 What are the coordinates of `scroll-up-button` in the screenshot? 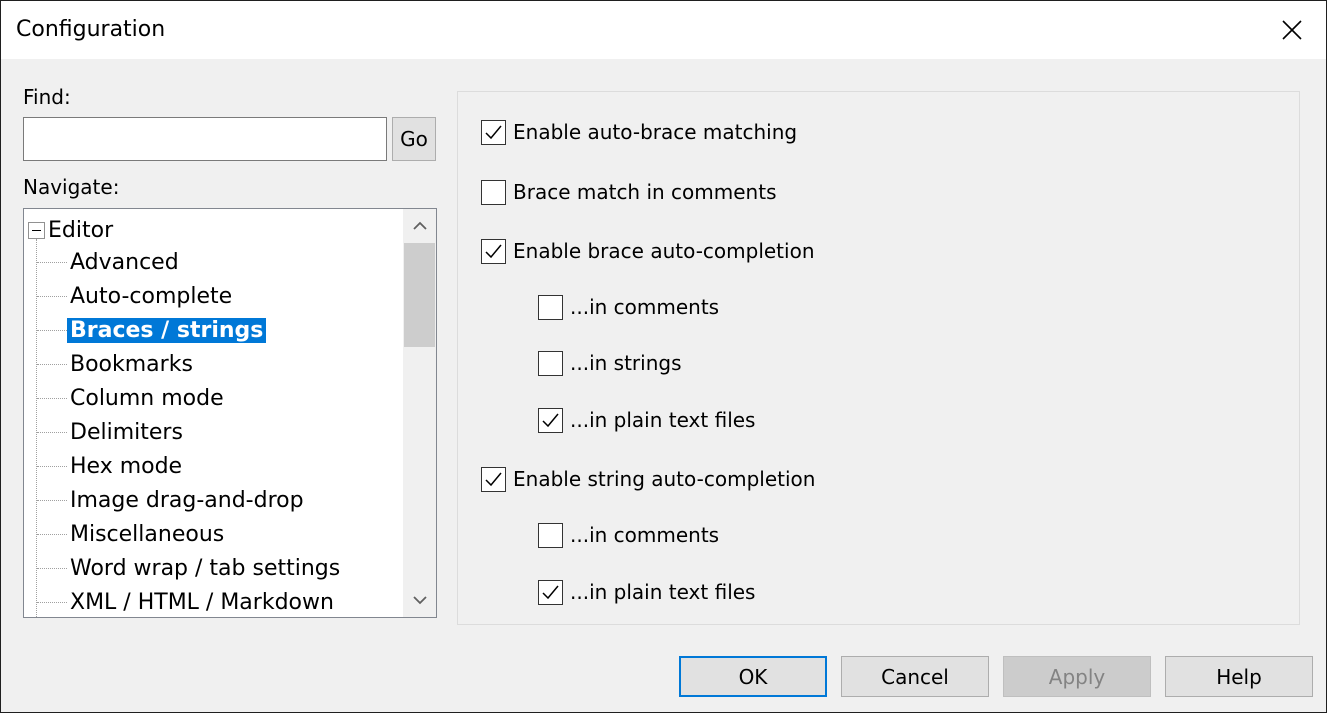 It's located at (419, 226).